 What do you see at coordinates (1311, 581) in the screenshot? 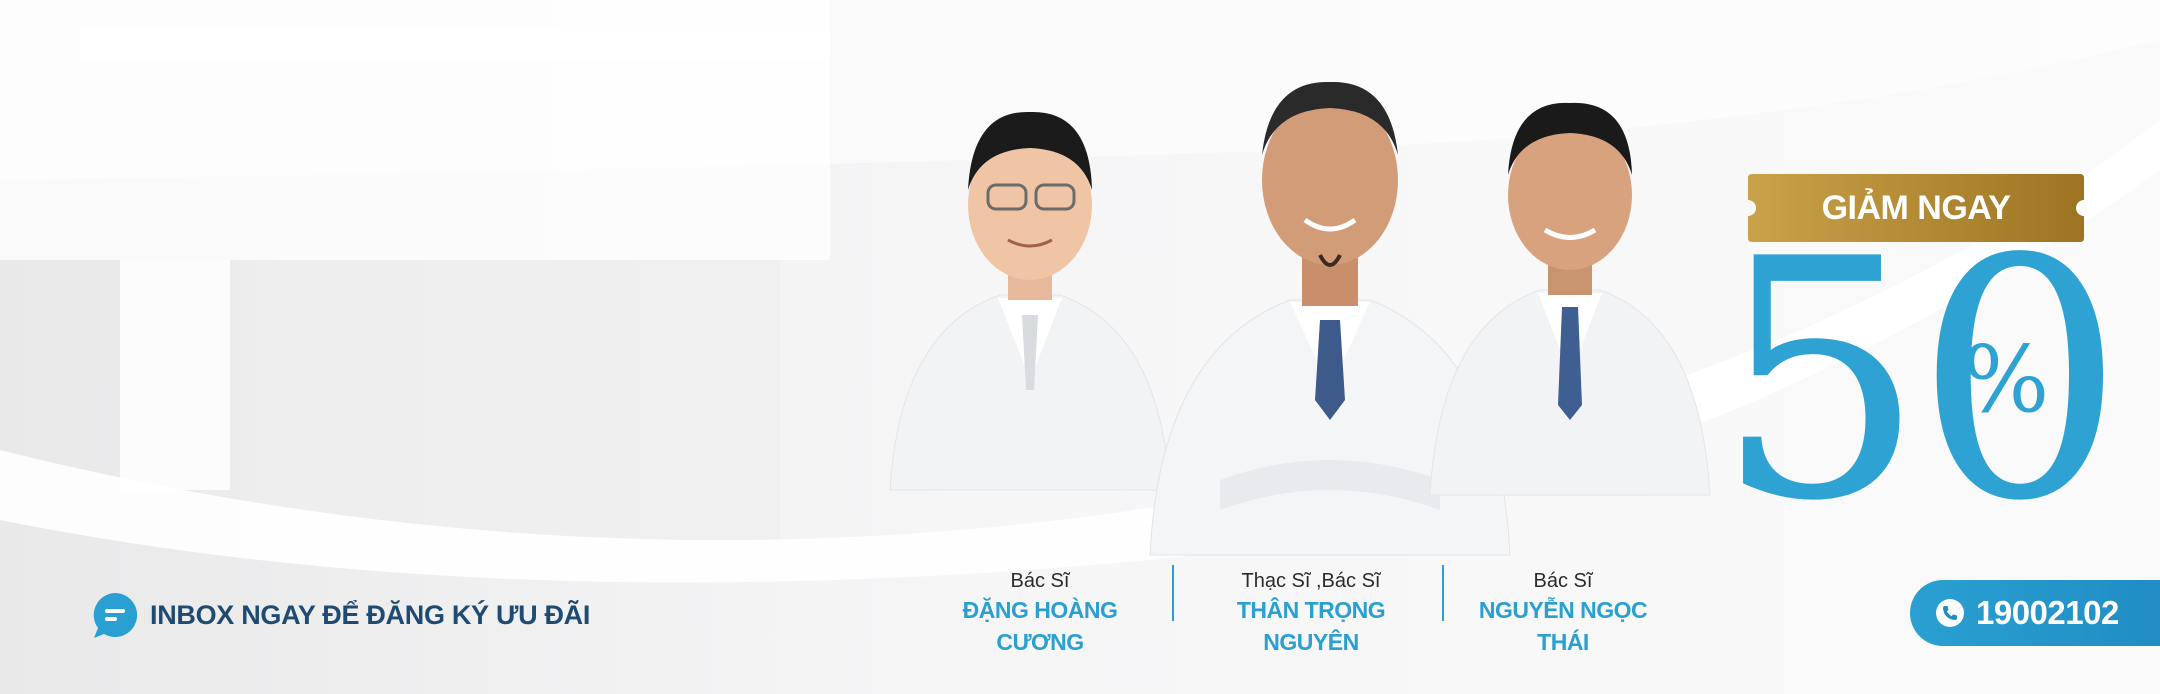
I see `doctor-role: Thạc Sĩ ,Bác Sĩ` at bounding box center [1311, 581].